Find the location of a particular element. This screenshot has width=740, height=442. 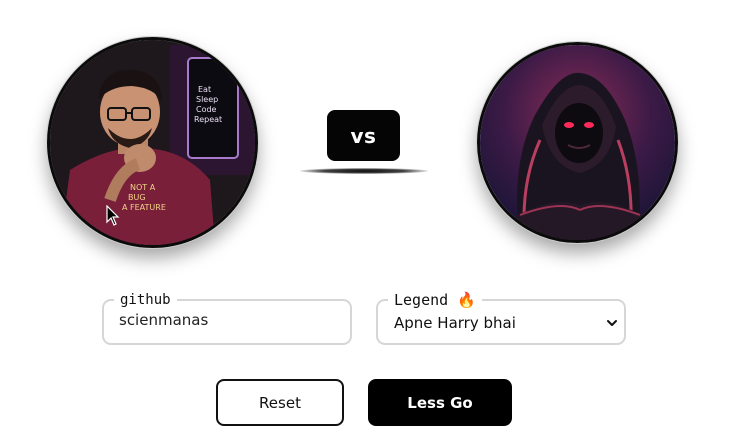

chevron-down-icon is located at coordinates (612, 323).